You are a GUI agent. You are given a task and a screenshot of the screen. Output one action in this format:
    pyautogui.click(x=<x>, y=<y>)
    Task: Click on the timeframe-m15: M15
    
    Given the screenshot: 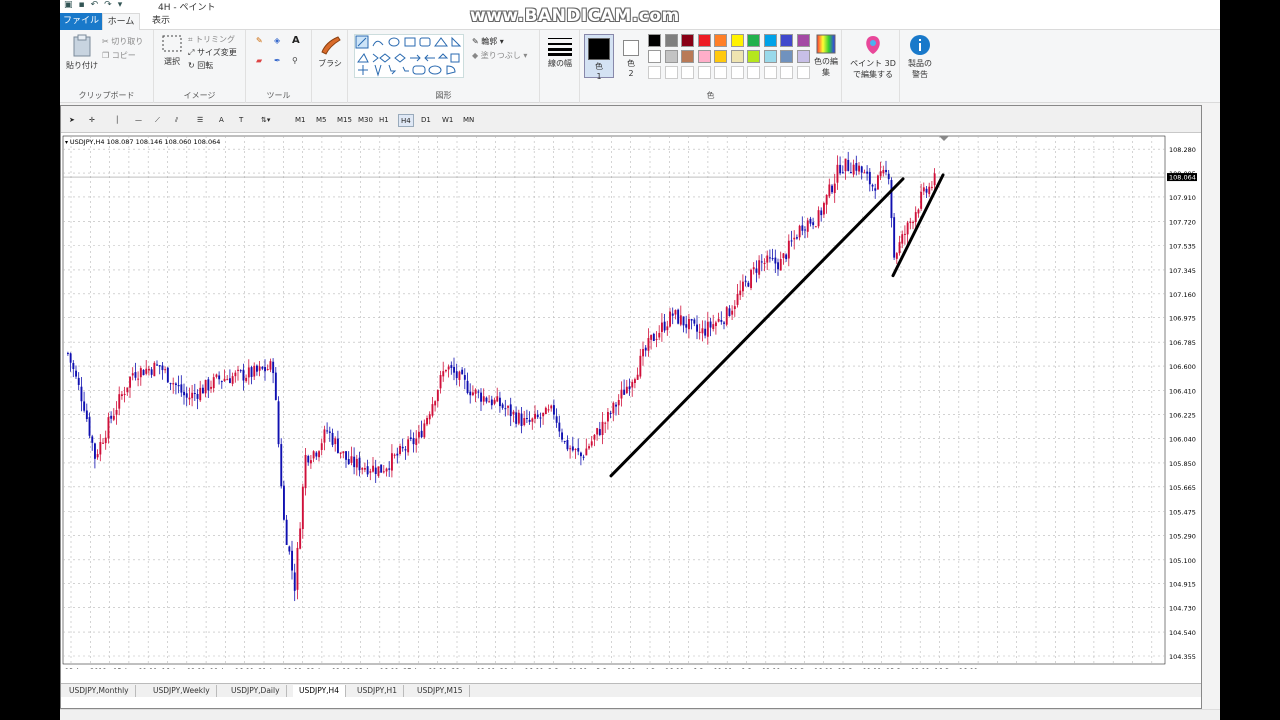 What is the action you would take?
    pyautogui.click(x=344, y=120)
    